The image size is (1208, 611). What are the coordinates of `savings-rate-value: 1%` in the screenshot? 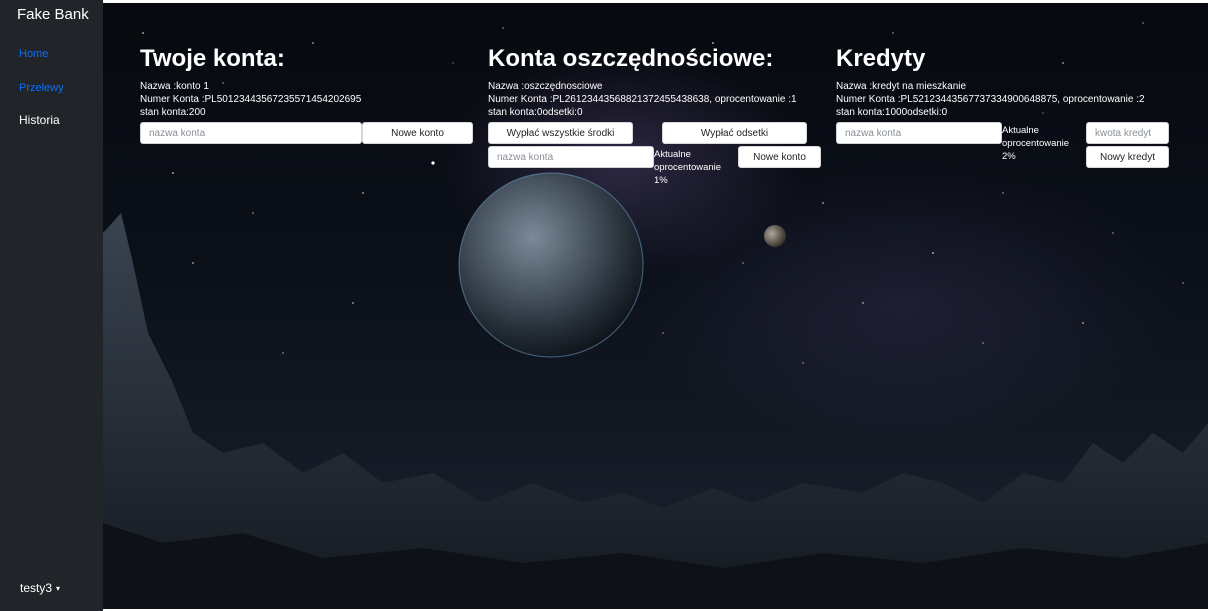 It's located at (661, 180).